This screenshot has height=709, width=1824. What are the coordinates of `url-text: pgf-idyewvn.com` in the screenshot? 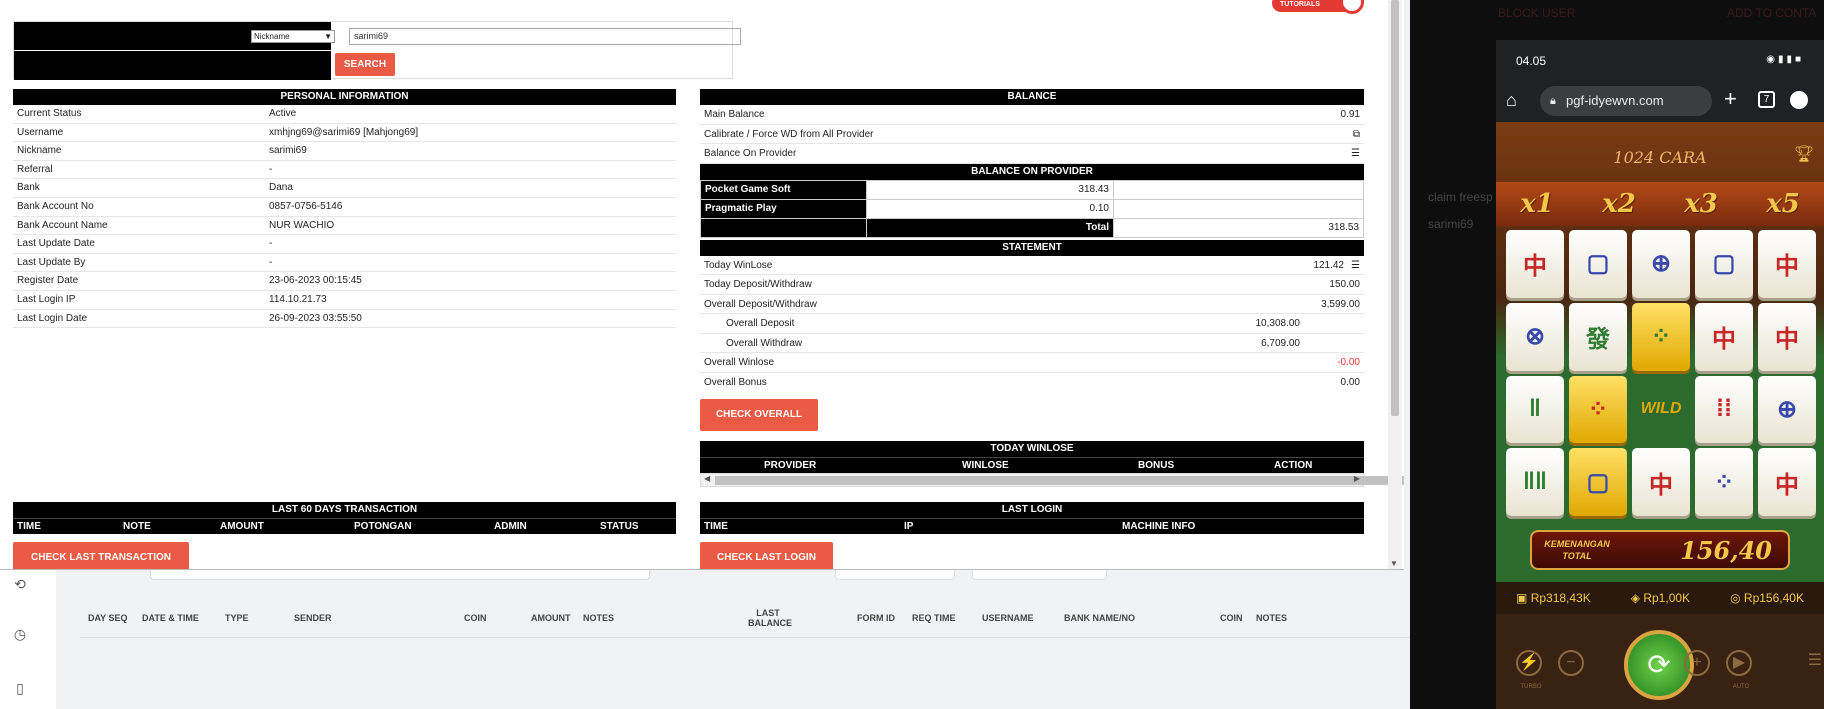 It's located at (1615, 100).